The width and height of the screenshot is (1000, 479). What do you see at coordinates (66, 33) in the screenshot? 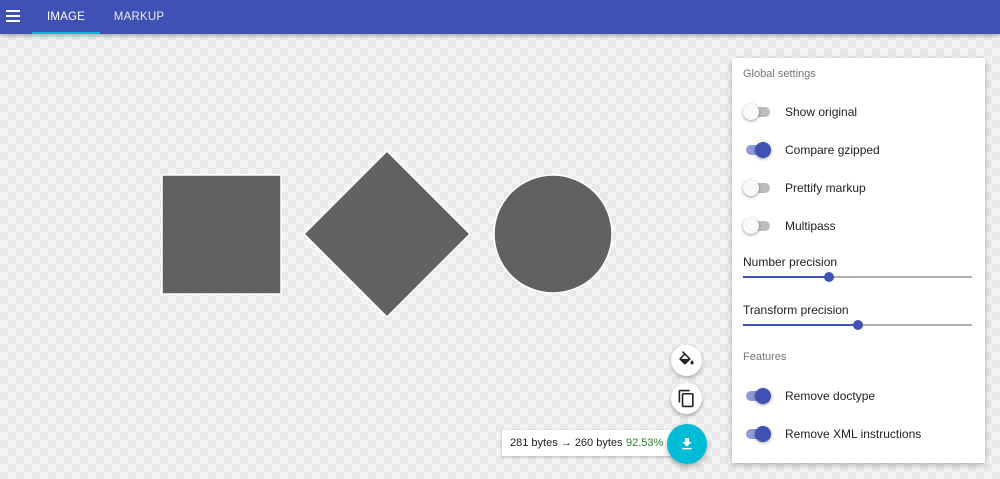
I see `active-tab-indicator` at bounding box center [66, 33].